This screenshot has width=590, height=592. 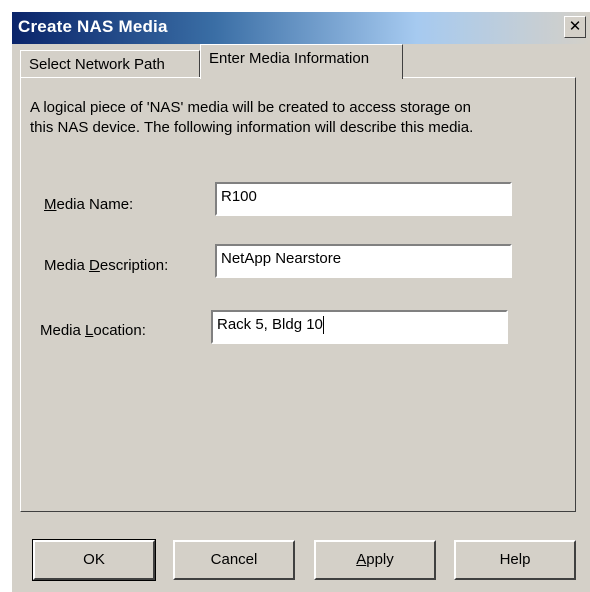 I want to click on window-title: Create NAS Media, so click(x=93, y=26).